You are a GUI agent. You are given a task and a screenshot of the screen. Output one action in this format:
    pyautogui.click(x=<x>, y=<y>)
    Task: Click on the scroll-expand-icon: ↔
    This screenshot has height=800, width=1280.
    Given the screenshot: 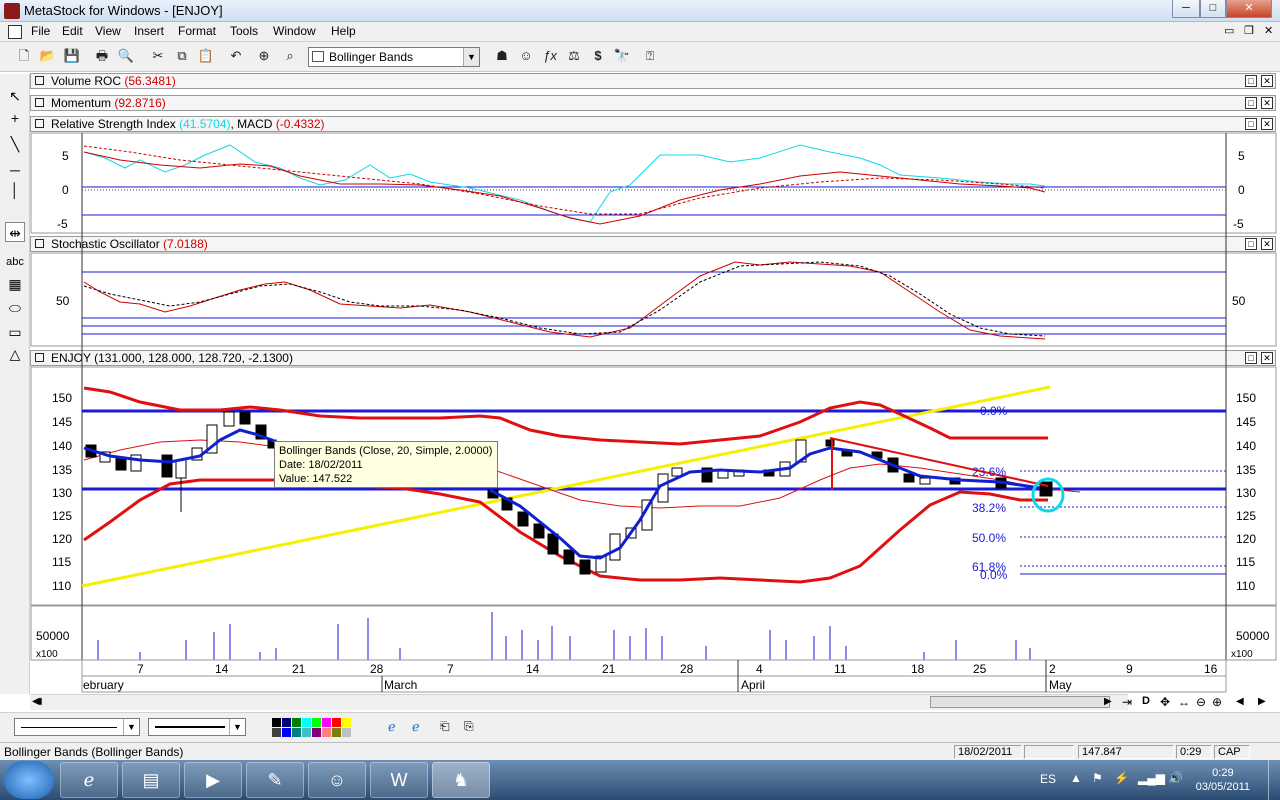 What is the action you would take?
    pyautogui.click(x=1184, y=702)
    